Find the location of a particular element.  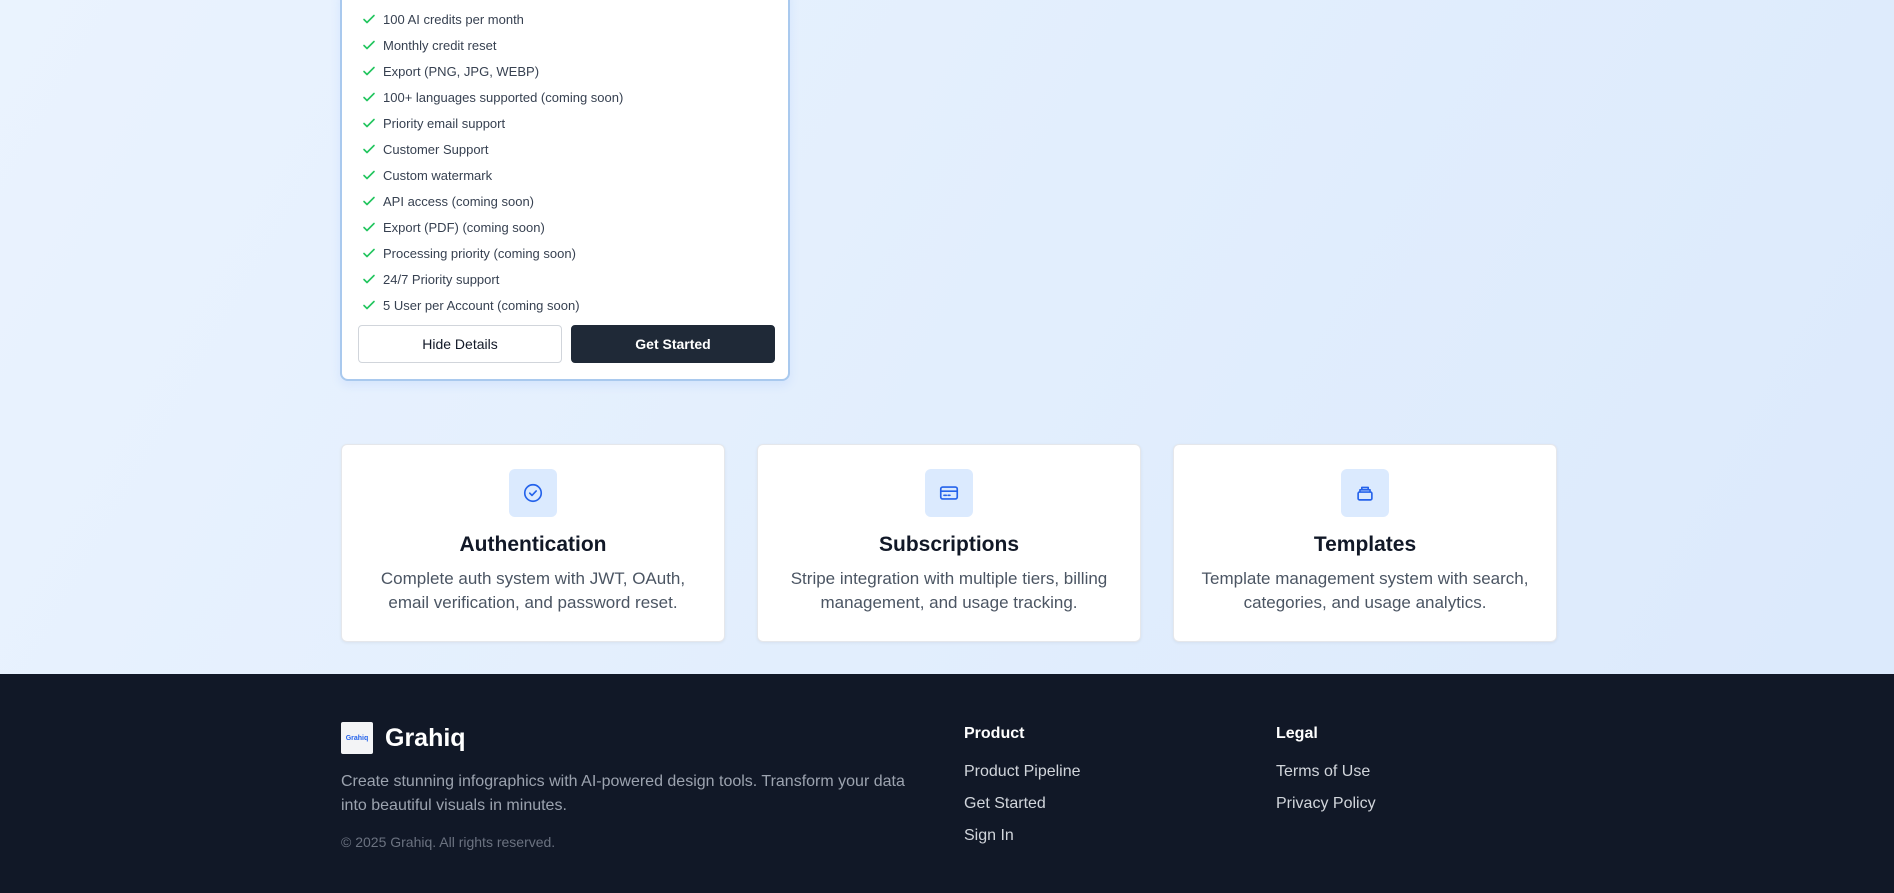

footer-link-terms-of-use: Terms of Use is located at coordinates (1326, 777).